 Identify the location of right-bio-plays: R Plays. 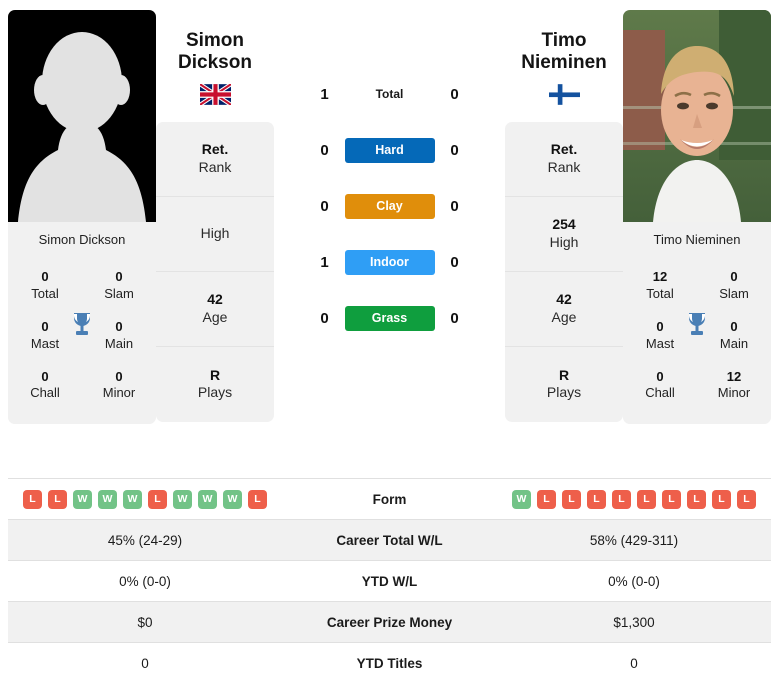
(564, 384).